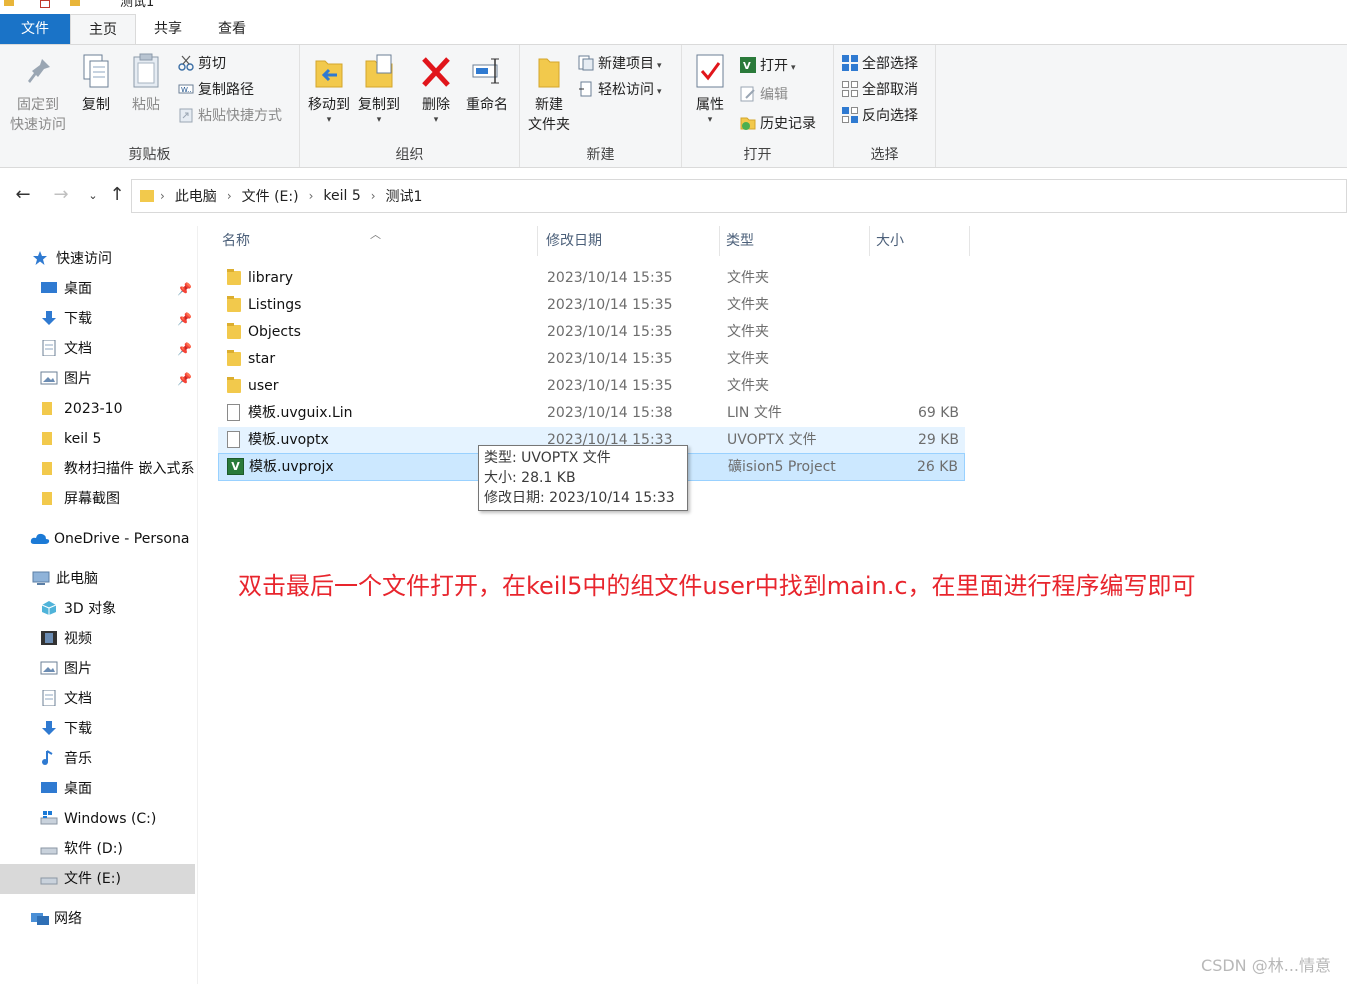  I want to click on pin-quick-access-button: 固定到 快速访问, so click(38, 94).